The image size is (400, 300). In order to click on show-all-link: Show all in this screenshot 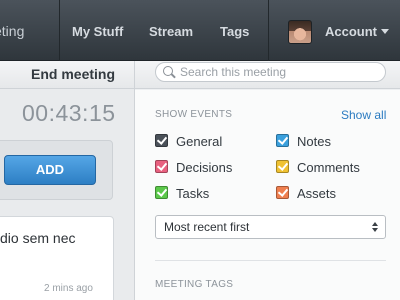, I will do `click(363, 115)`.